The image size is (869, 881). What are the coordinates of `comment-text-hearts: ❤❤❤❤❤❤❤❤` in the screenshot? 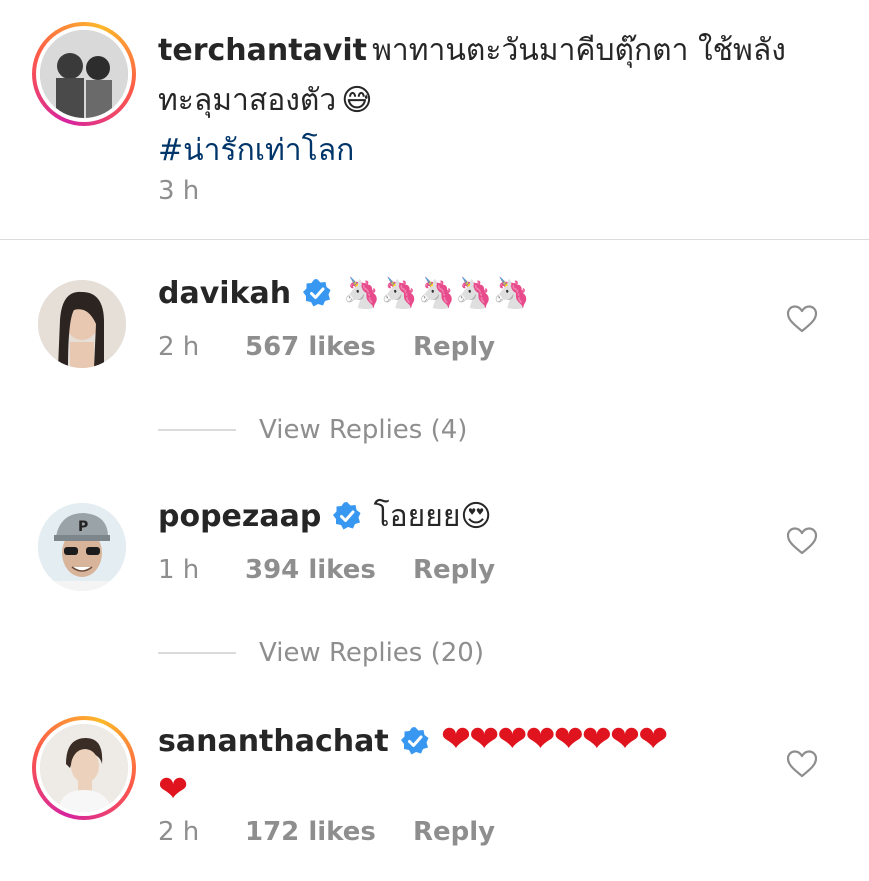 It's located at (554, 739).